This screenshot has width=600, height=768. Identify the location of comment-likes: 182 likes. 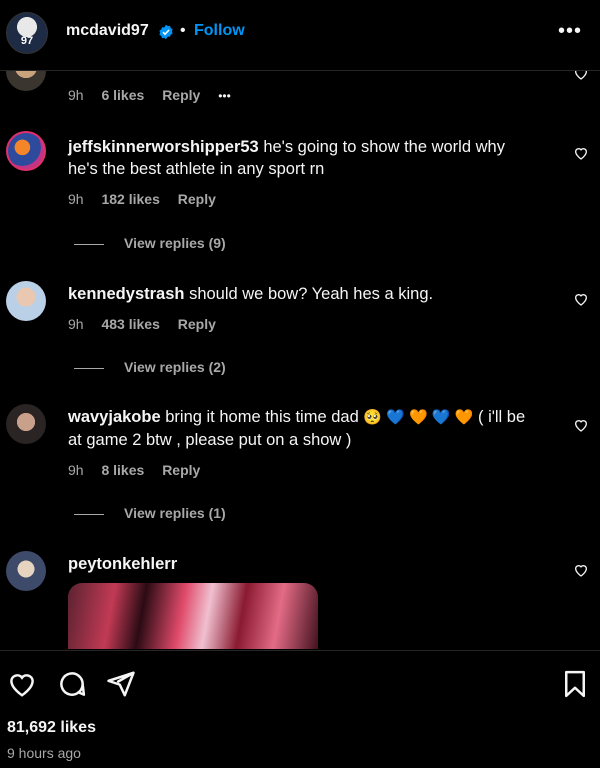
(130, 199).